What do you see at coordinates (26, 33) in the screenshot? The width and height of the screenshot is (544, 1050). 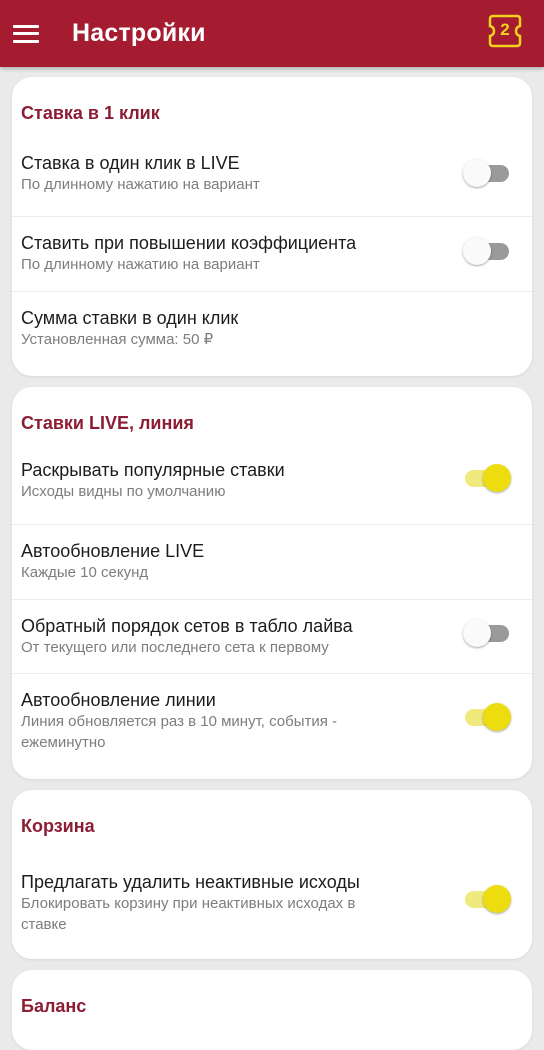 I see `hamburger-icon` at bounding box center [26, 33].